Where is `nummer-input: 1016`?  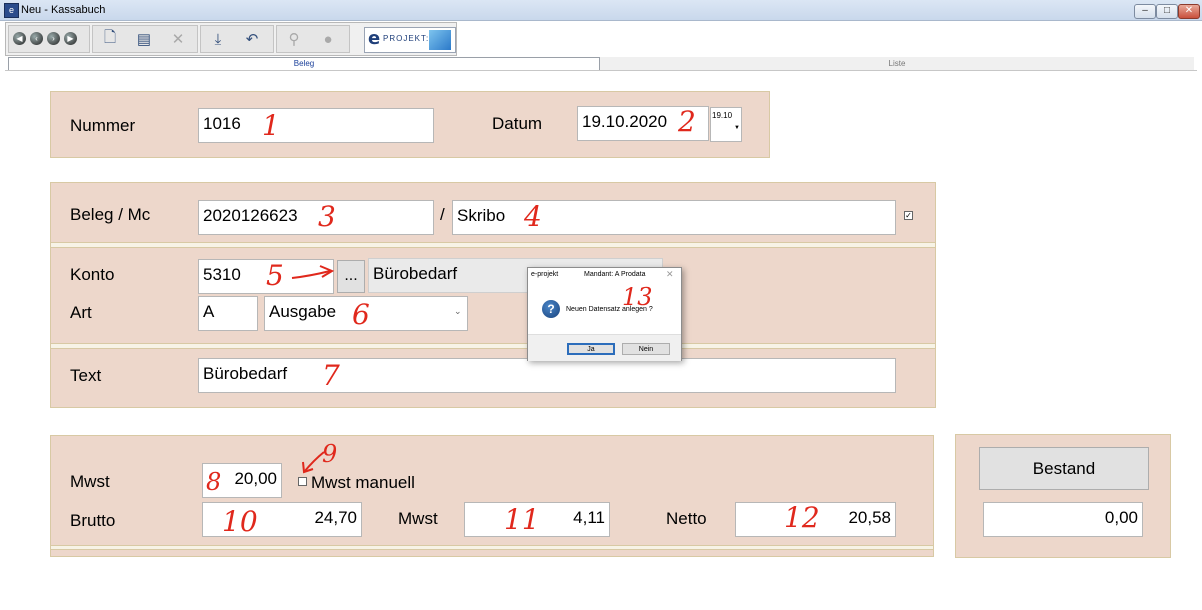 nummer-input: 1016 is located at coordinates (316, 125).